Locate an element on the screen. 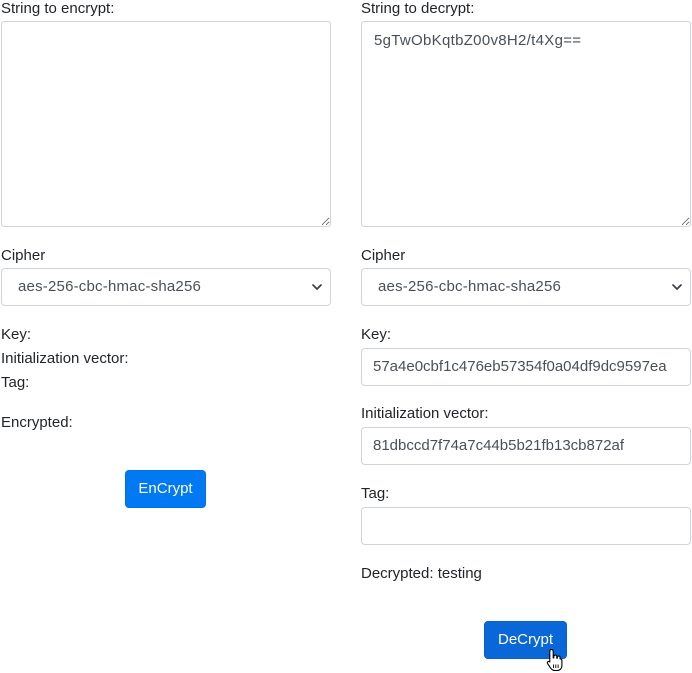  decrypted-output-label: Decrypted: testing is located at coordinates (421, 573).